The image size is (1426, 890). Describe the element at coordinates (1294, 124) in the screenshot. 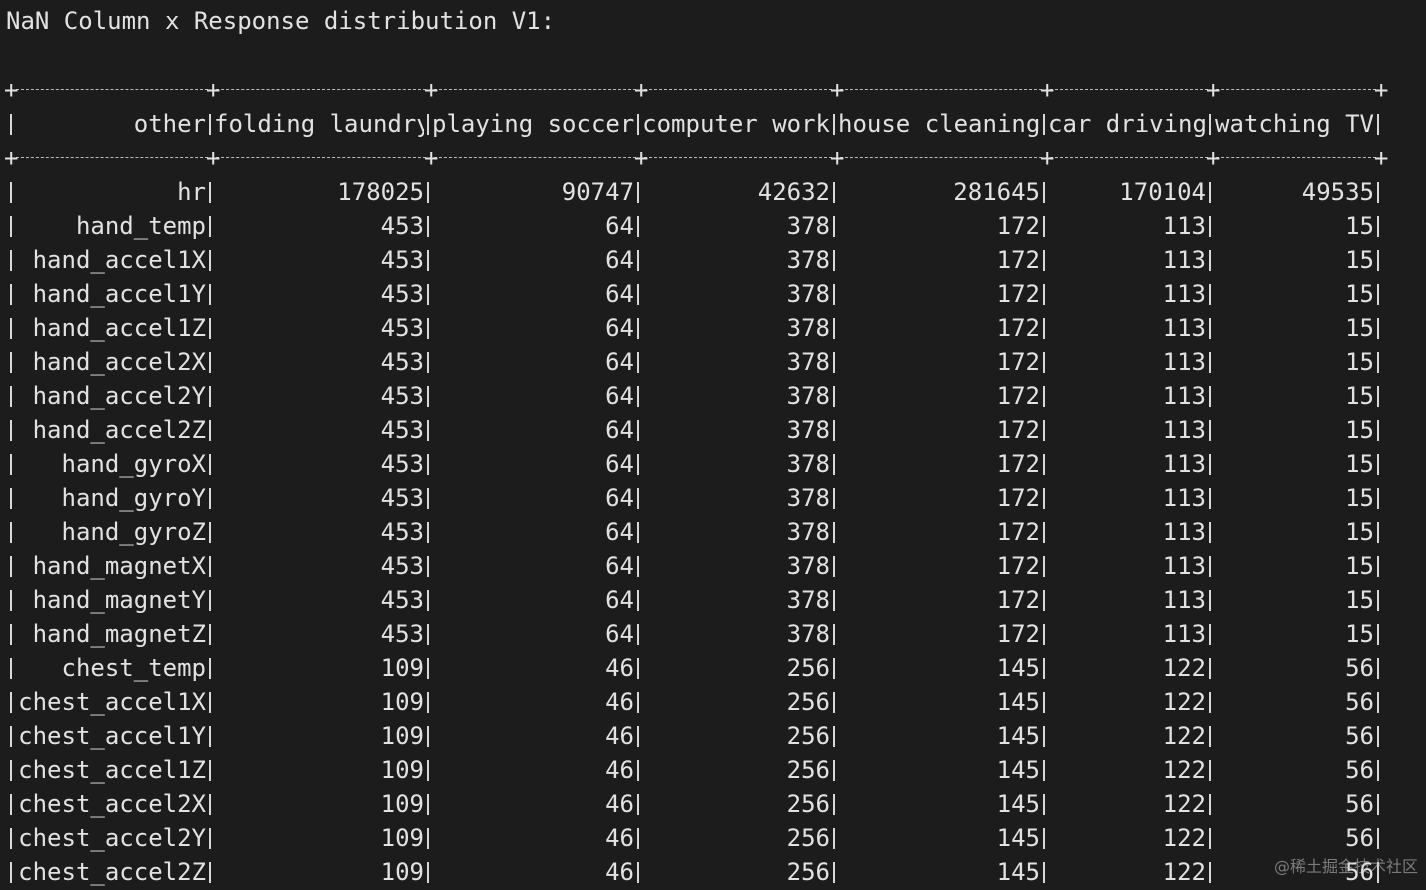

I see `column-header: watching TV` at that location.